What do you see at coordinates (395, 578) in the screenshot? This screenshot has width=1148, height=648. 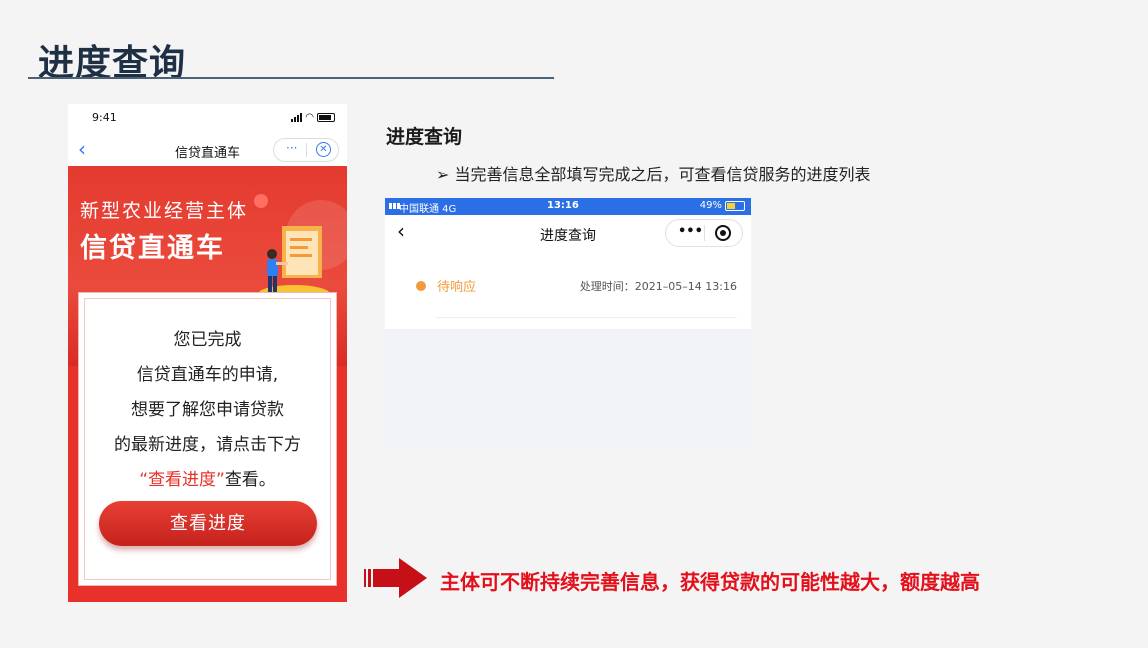 I see `right-arrow-icon` at bounding box center [395, 578].